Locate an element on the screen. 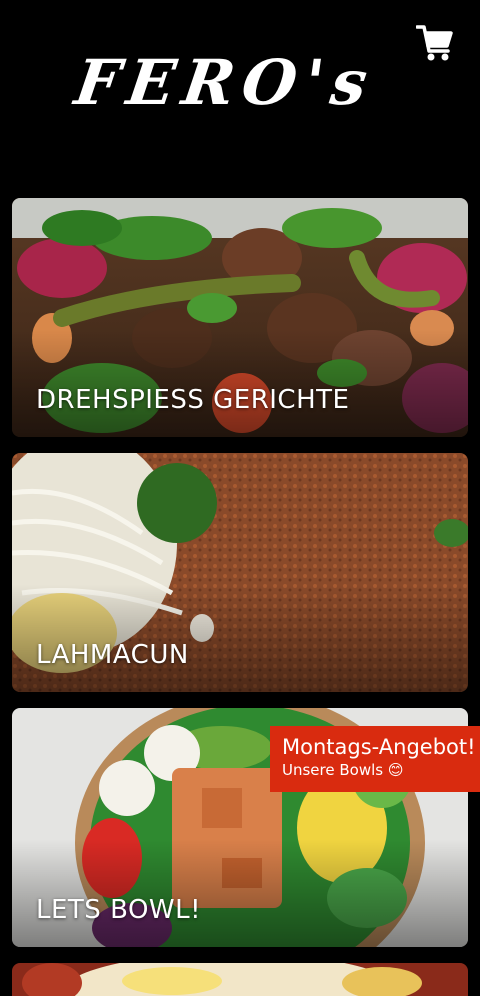  category-label: LETS BOWL! is located at coordinates (119, 910).